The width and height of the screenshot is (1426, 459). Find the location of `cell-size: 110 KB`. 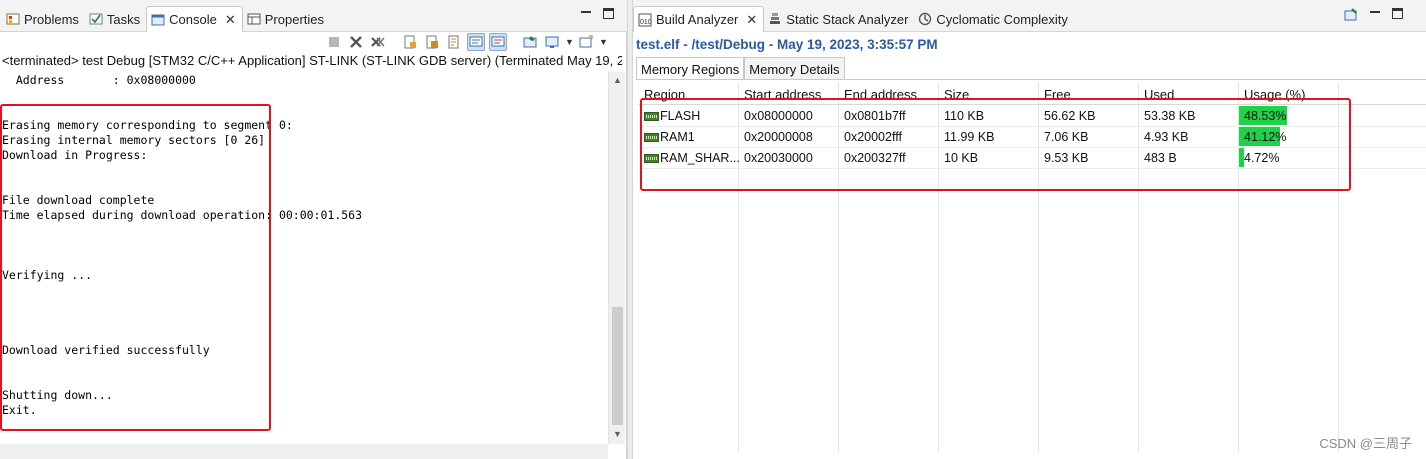

cell-size: 110 KB is located at coordinates (964, 116).